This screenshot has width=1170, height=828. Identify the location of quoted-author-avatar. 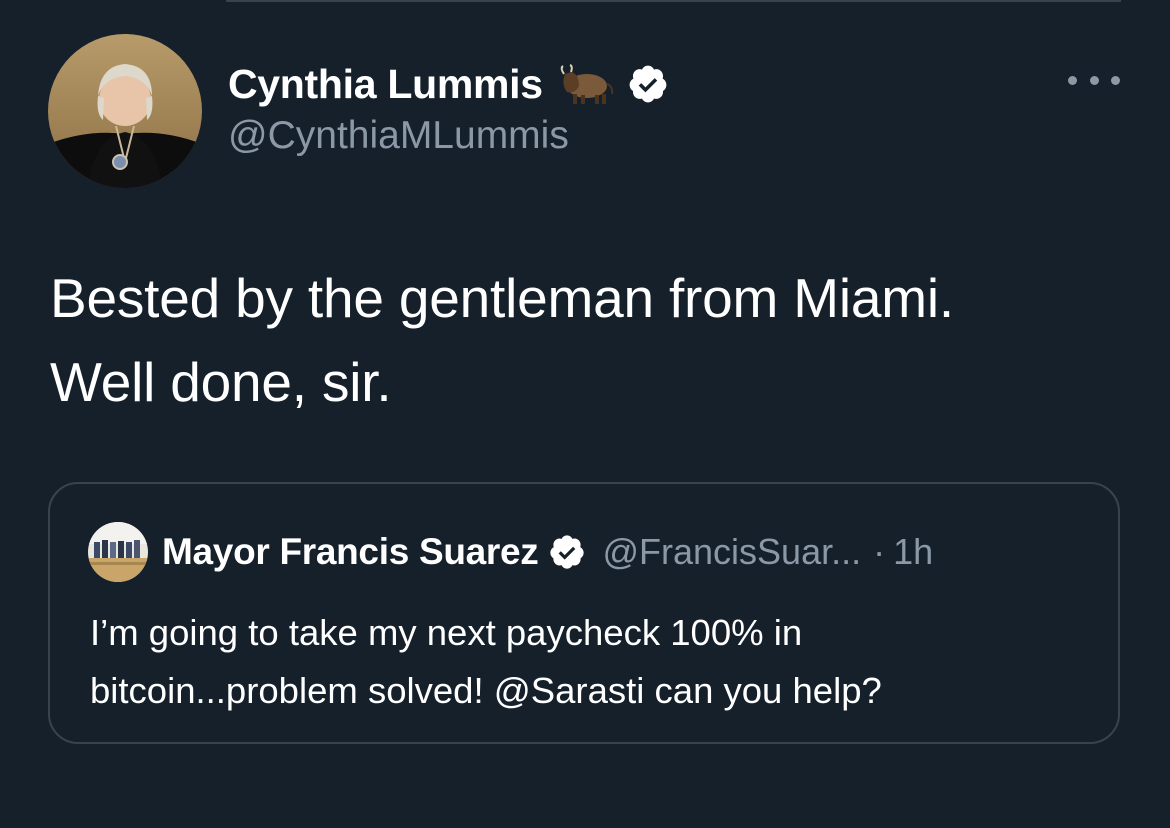
(118, 552).